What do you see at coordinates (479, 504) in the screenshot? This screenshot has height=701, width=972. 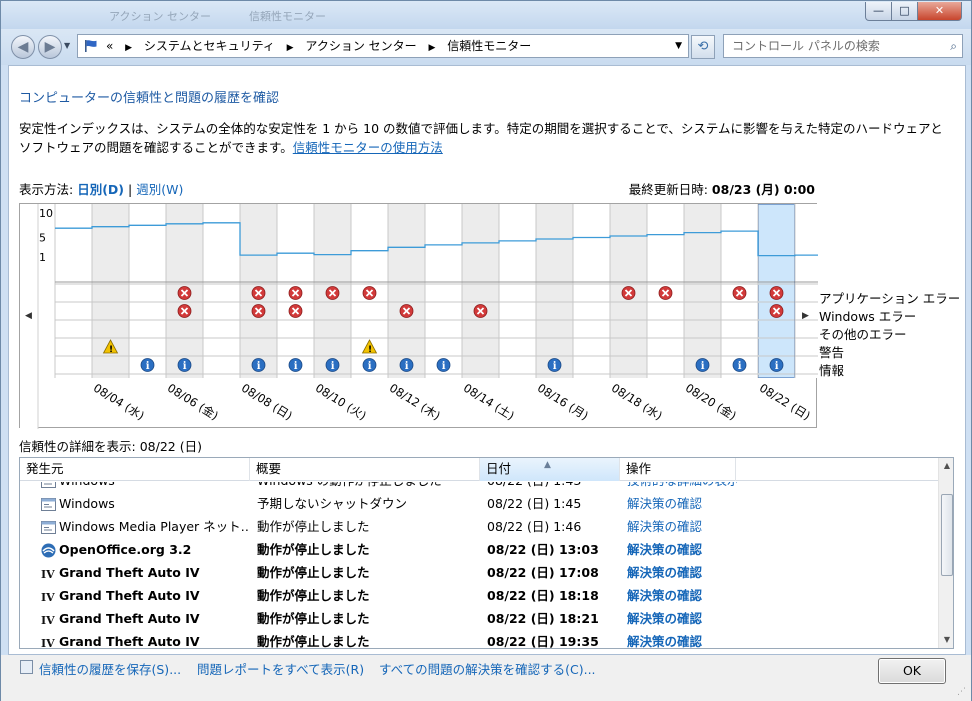 I see `table-row: Windows 予期しないシャットダウン 08/22 (日) 1:45 解決策の確認` at bounding box center [479, 504].